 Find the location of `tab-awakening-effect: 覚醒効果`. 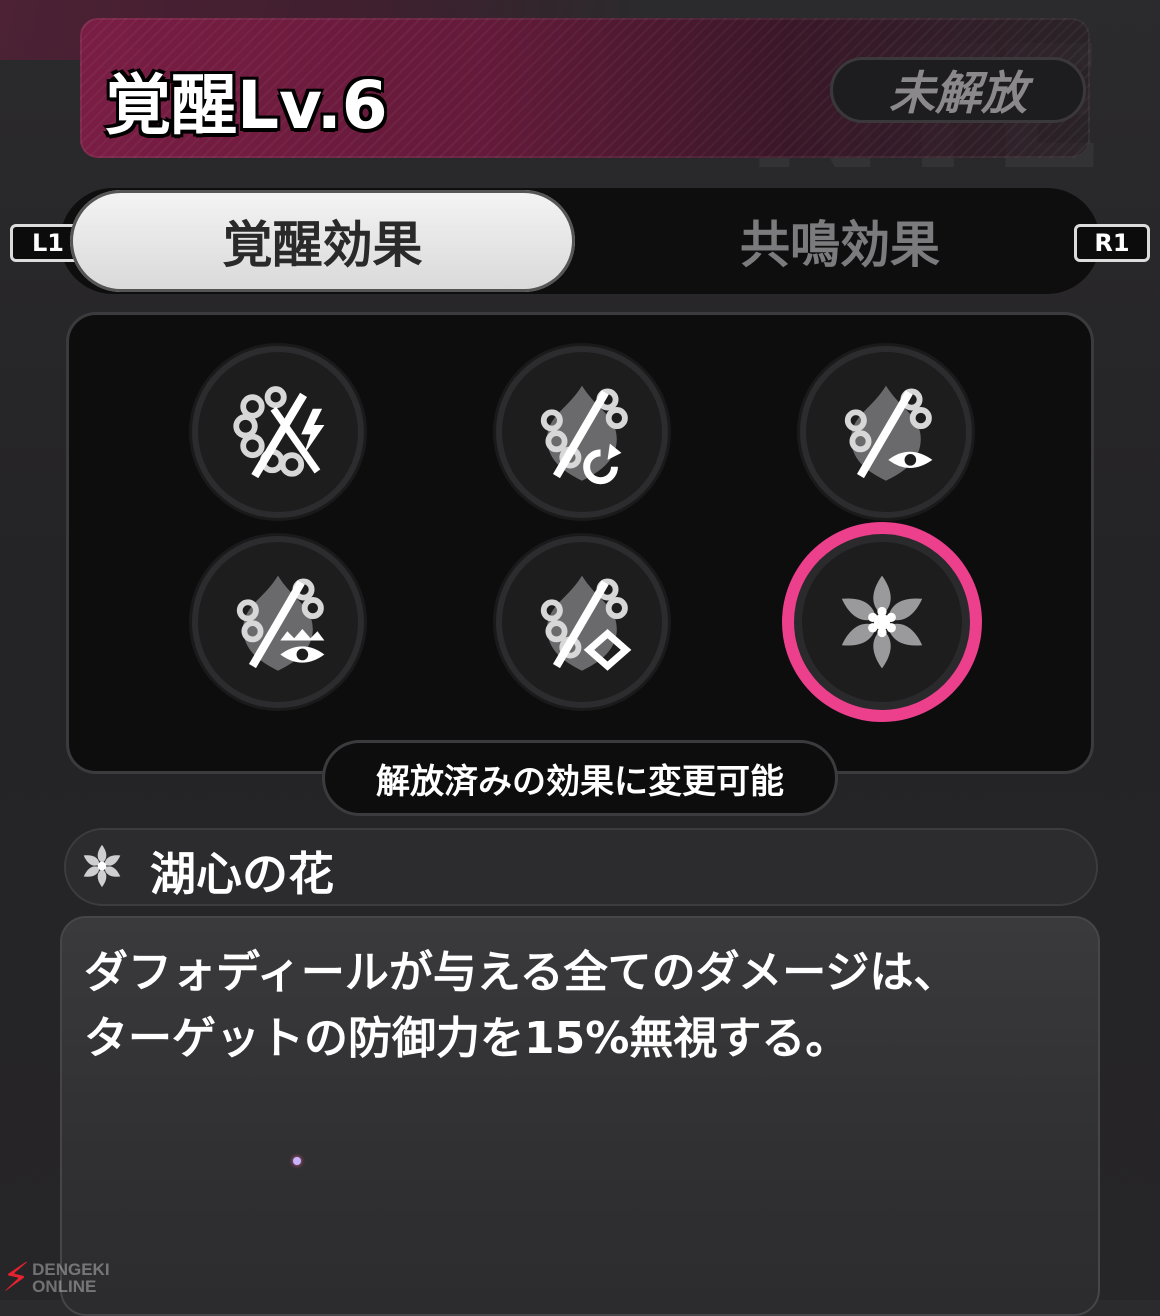

tab-awakening-effect: 覚醒効果 is located at coordinates (322, 241).